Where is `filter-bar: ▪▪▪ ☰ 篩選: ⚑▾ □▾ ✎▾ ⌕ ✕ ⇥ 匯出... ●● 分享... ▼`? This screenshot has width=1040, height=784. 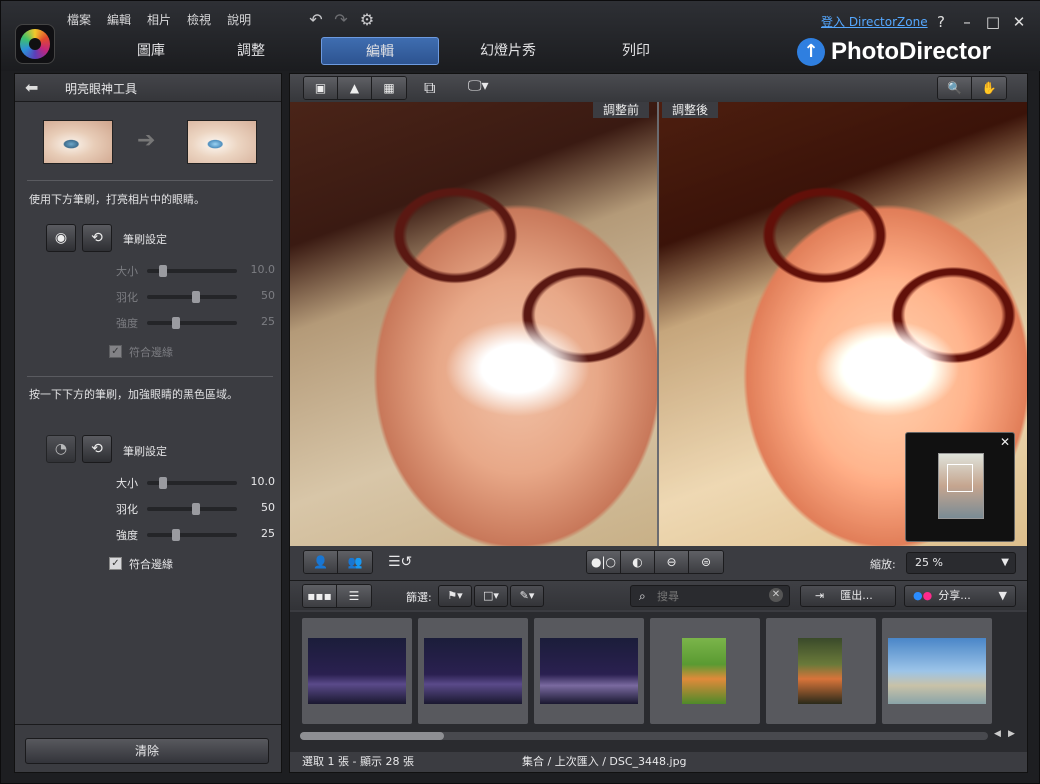
filter-bar: ▪▪▪ ☰ 篩選: ⚑▾ □▾ ✎▾ ⌕ ✕ ⇥ 匯出... ●● 分享... ▼ is located at coordinates (658, 595).